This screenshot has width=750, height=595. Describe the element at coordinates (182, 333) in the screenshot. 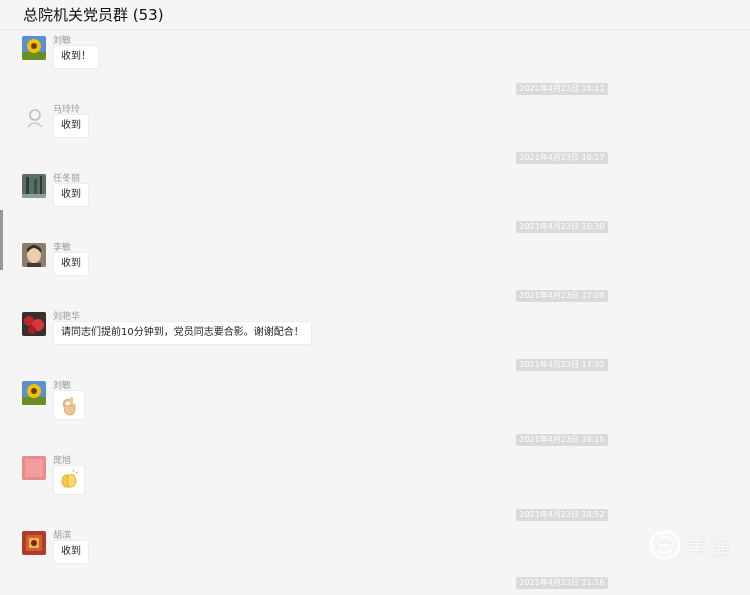

I see `message-bubble: 请同志们提前10分钟到，党员同志要合影。谢谢配合！` at that location.